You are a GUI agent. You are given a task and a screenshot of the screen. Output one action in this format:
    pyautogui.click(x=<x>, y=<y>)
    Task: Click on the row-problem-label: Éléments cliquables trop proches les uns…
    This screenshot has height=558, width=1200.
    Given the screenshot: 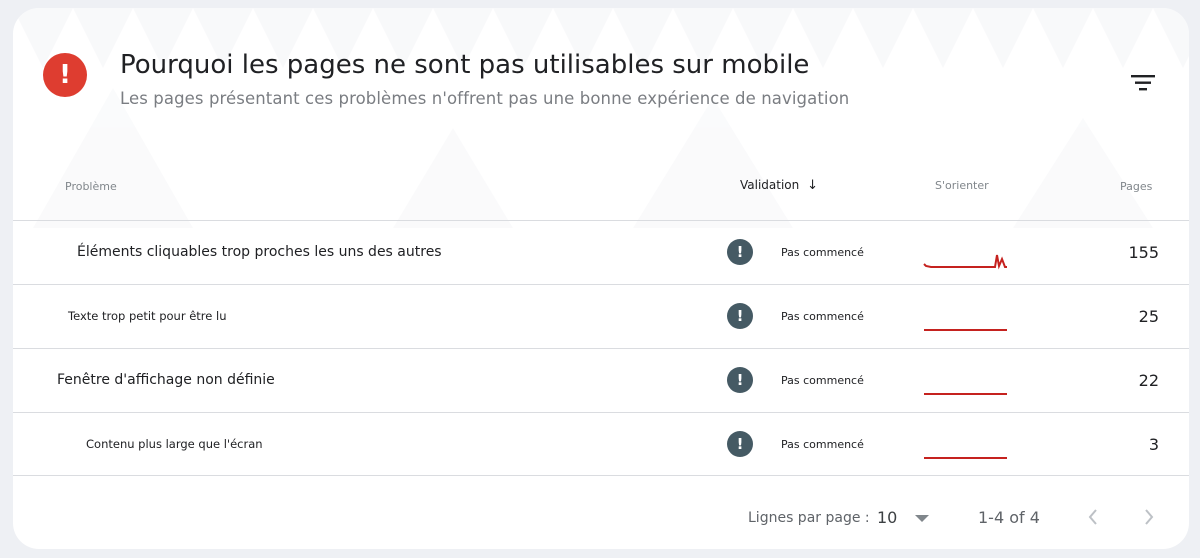 What is the action you would take?
    pyautogui.click(x=259, y=252)
    